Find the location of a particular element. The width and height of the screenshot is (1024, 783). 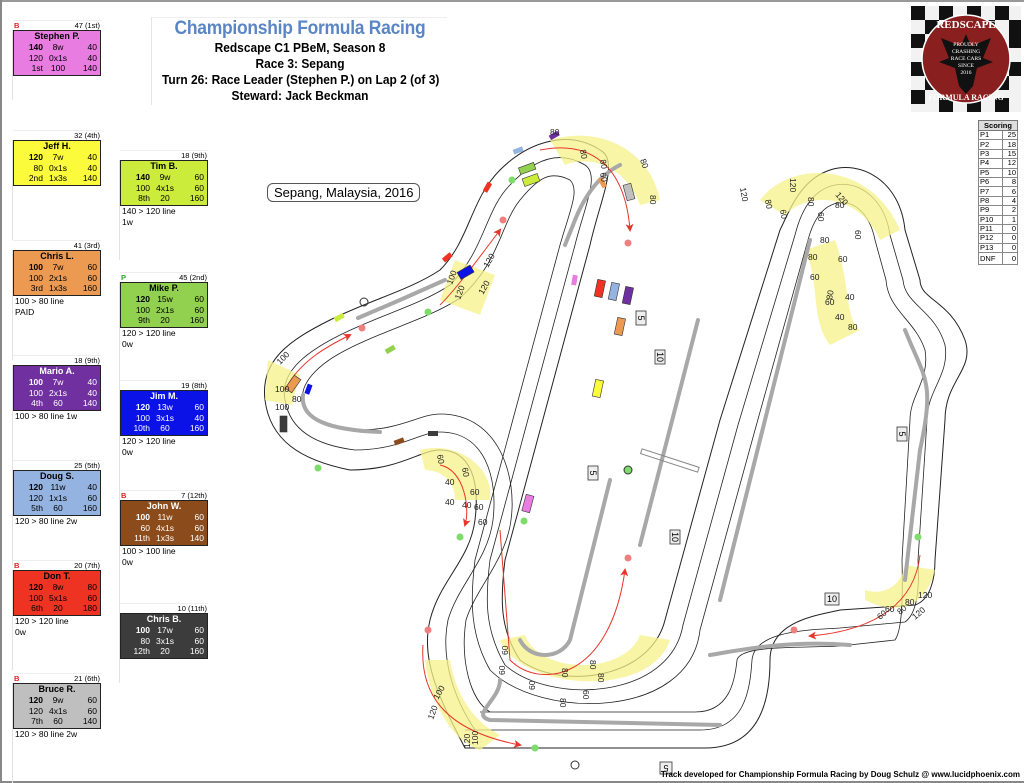

driver-stat-row: 140 9w 60 is located at coordinates (164, 177).